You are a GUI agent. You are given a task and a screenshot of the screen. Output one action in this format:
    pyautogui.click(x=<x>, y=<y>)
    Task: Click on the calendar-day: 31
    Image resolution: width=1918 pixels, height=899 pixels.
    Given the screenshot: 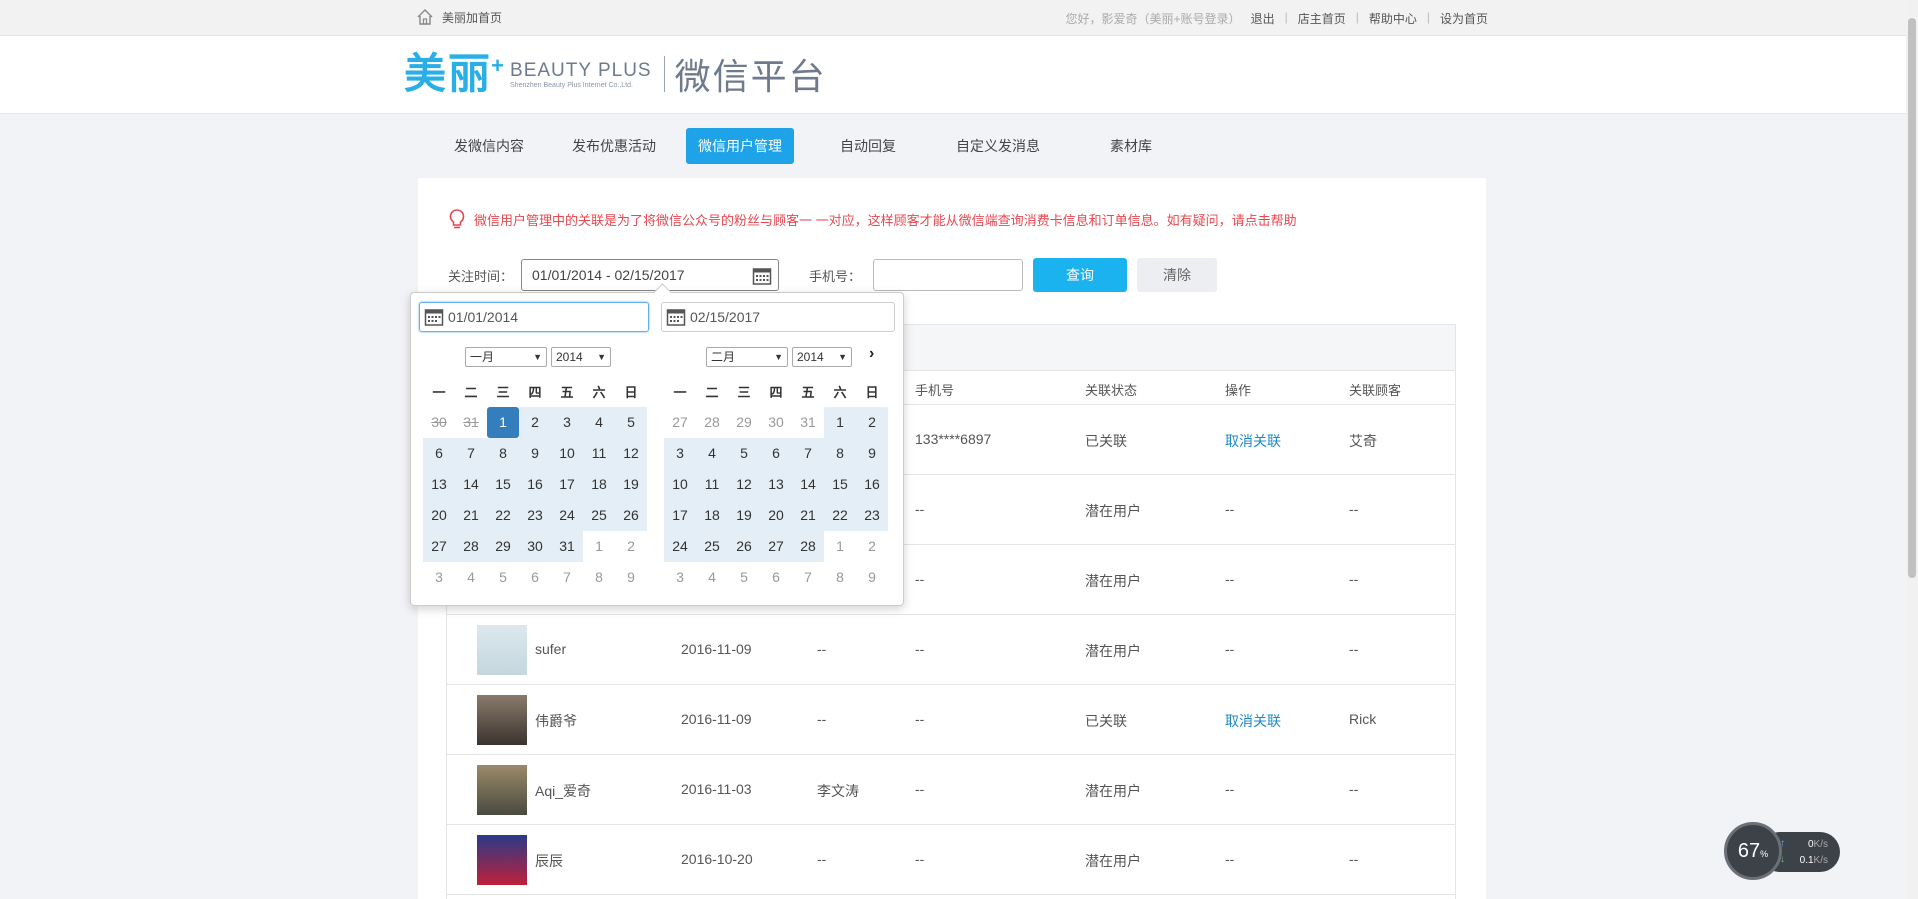 What is the action you would take?
    pyautogui.click(x=567, y=546)
    